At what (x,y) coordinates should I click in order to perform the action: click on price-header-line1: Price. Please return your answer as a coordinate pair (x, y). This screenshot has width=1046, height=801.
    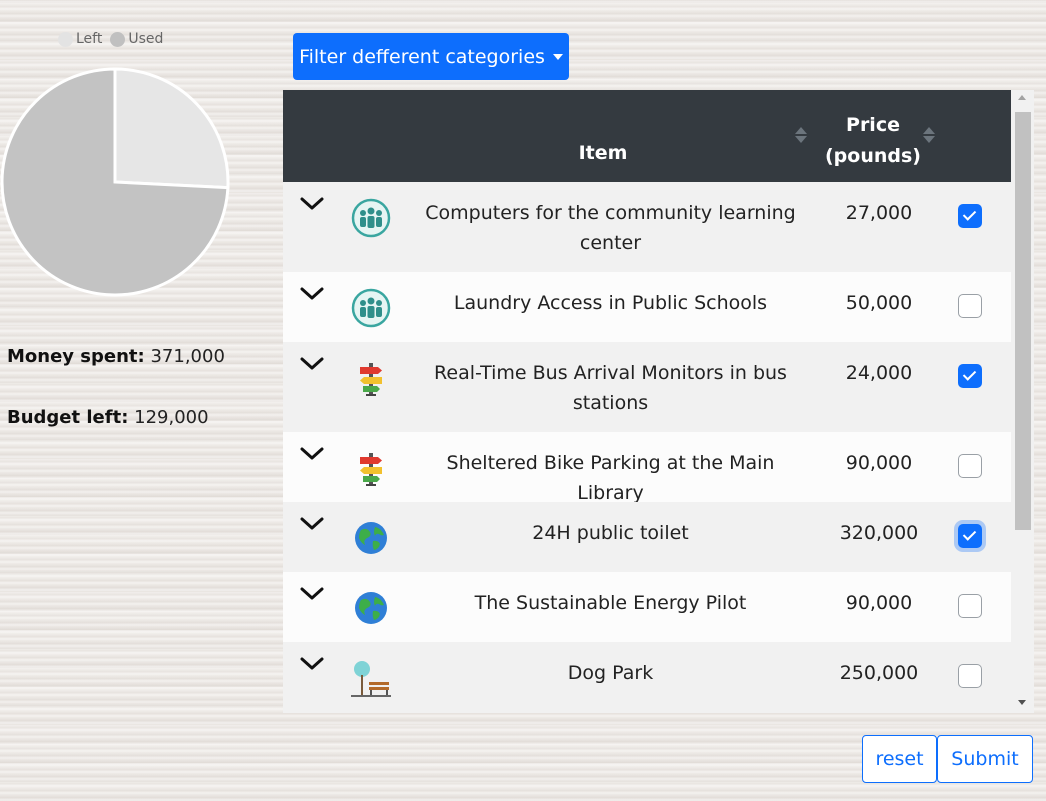
    Looking at the image, I should click on (873, 125).